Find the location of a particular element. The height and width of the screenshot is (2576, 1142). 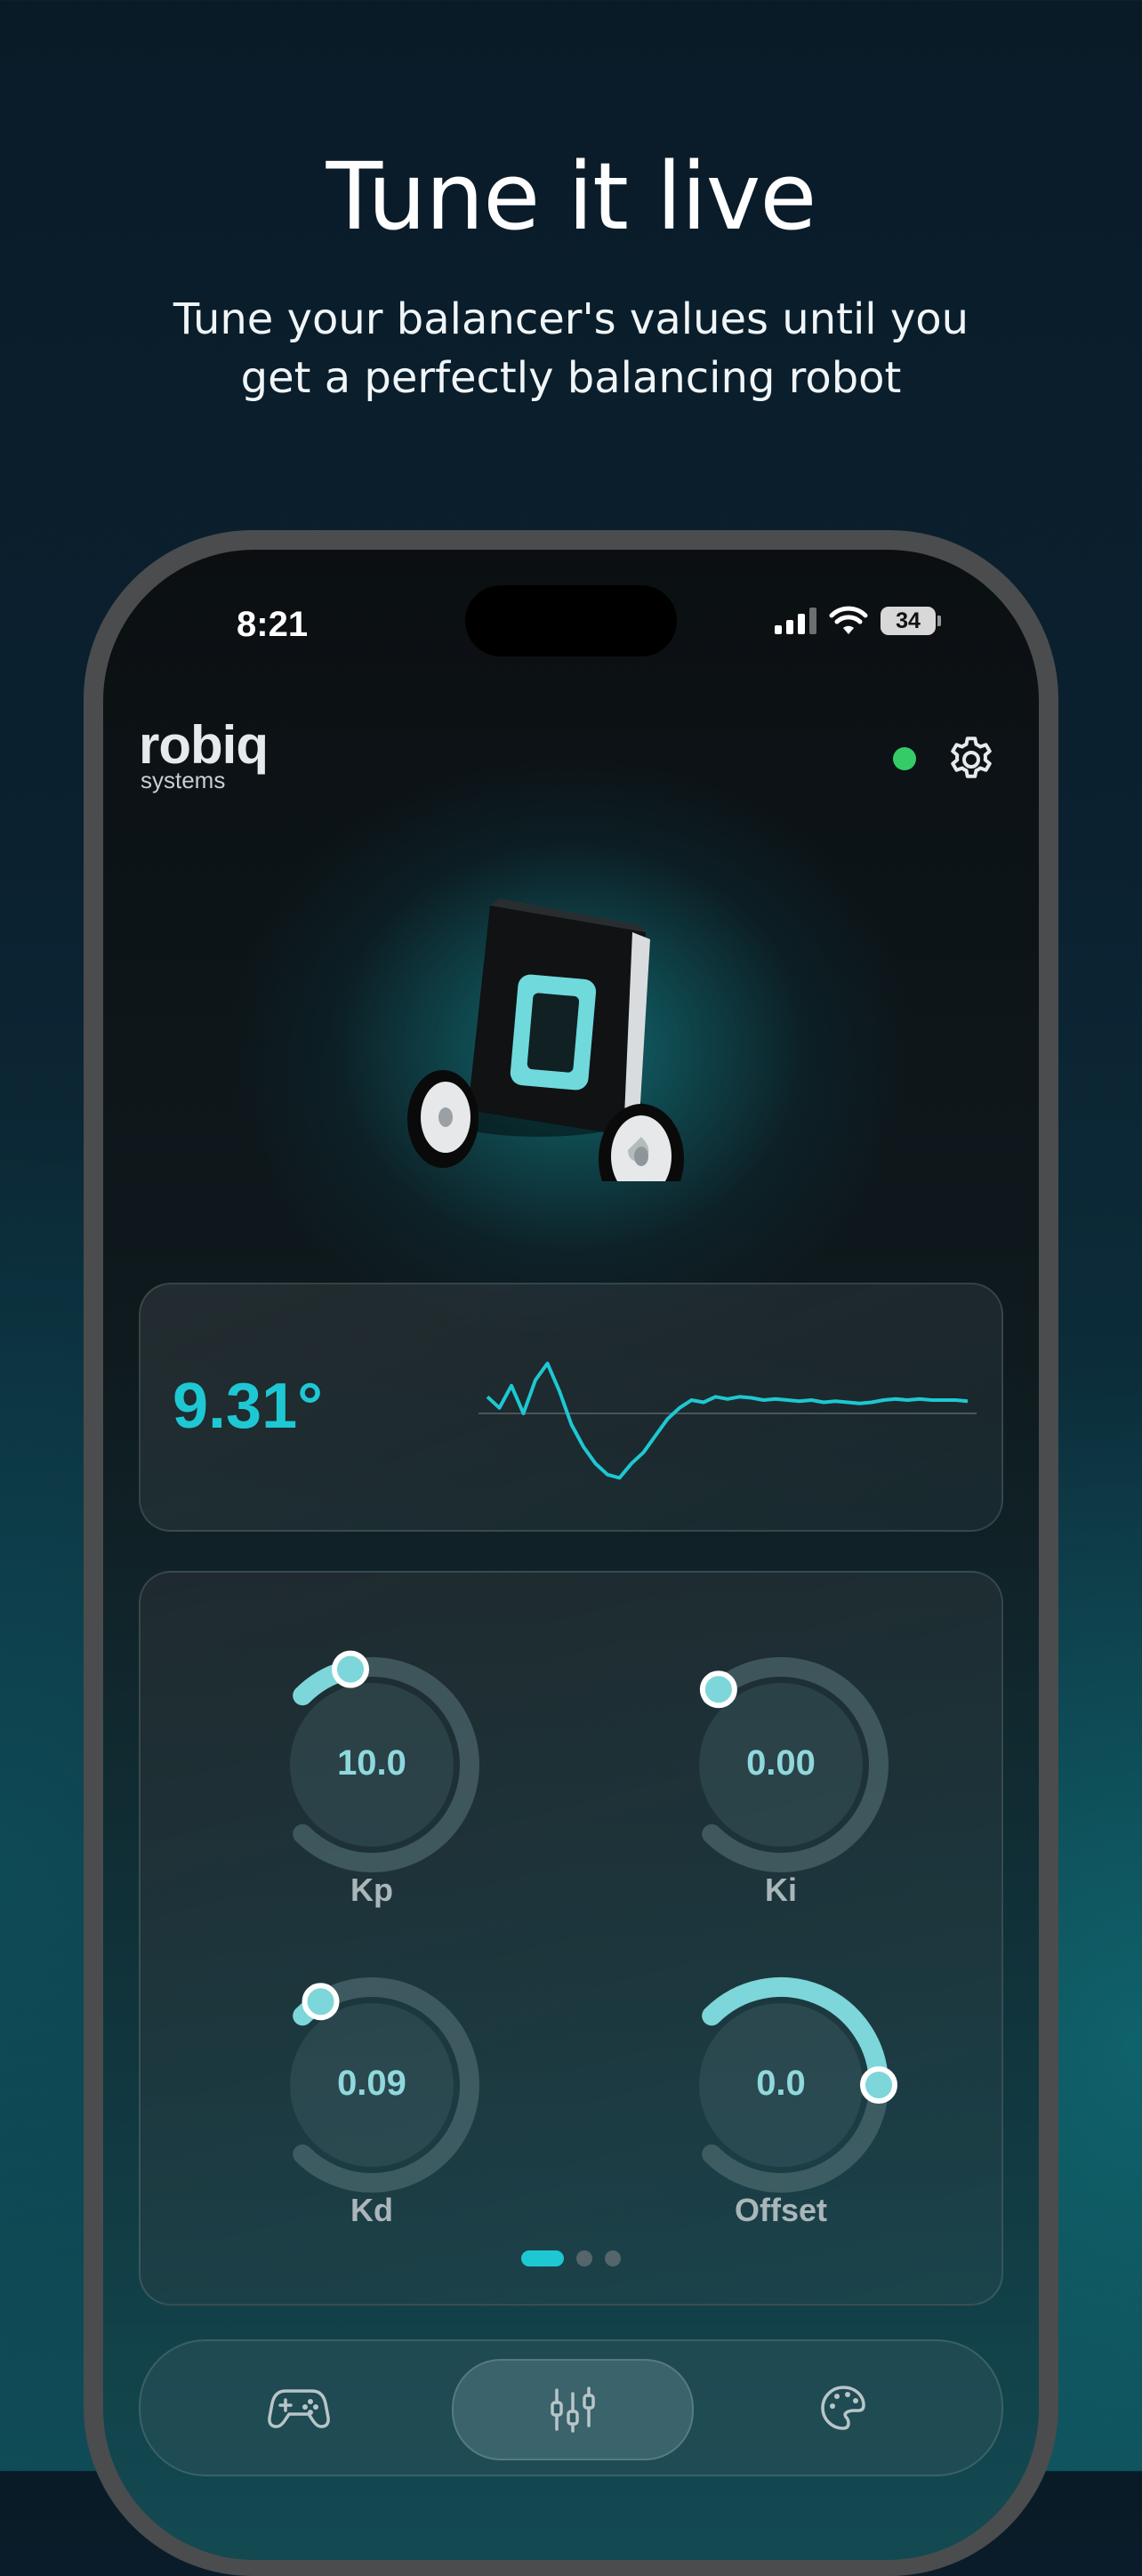

knob-label: Kd is located at coordinates (371, 2210).